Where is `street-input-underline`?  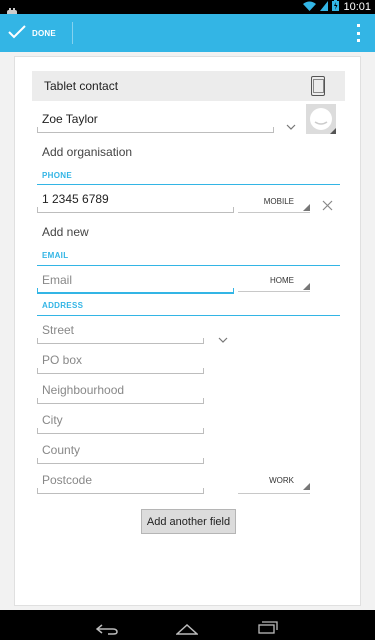
street-input-underline is located at coordinates (120, 341).